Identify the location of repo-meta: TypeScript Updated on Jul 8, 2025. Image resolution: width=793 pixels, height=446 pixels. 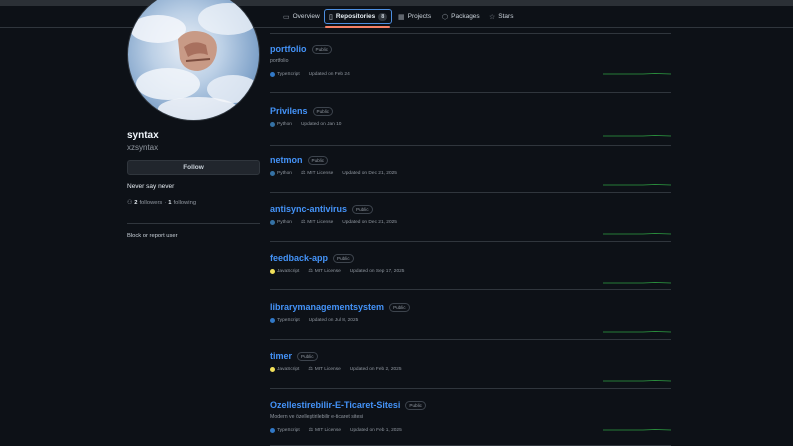
(470, 320).